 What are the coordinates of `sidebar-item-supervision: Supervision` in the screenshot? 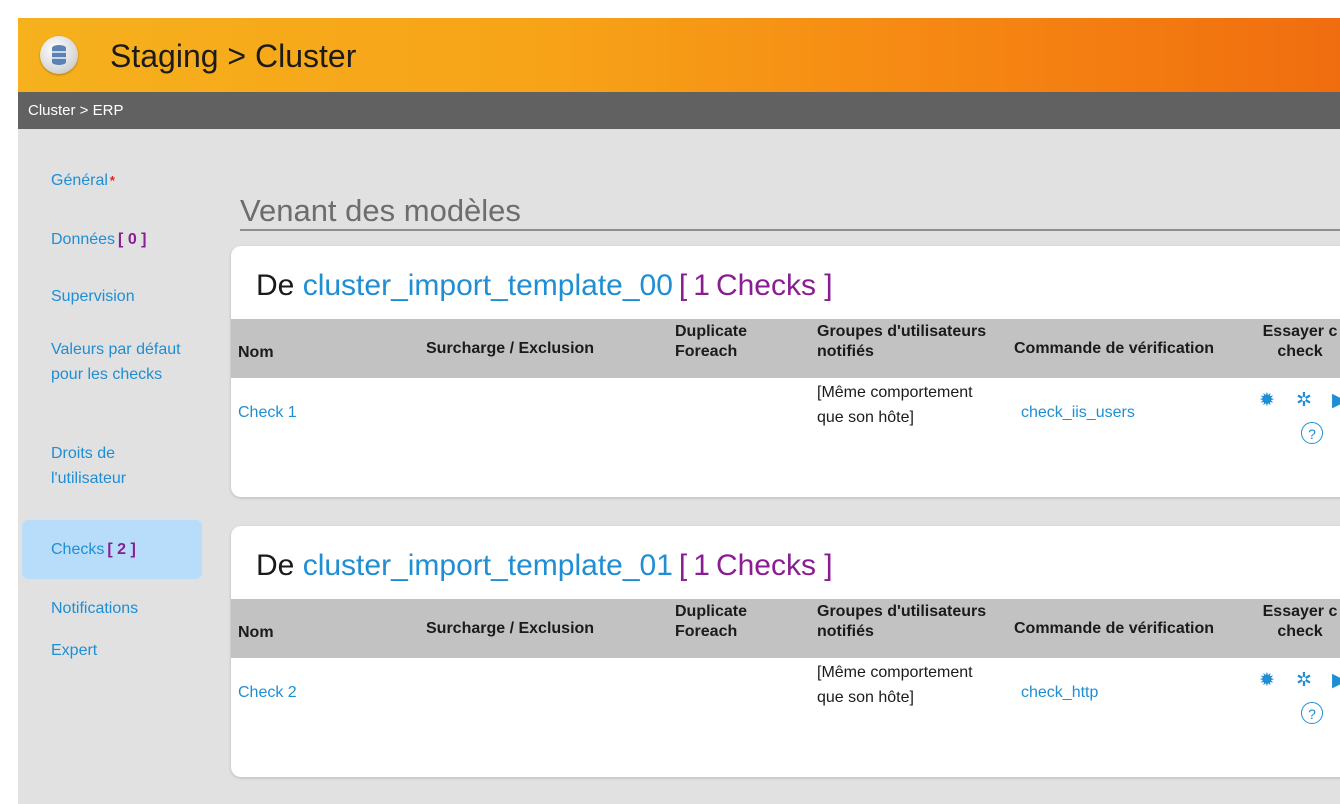 It's located at (112, 296).